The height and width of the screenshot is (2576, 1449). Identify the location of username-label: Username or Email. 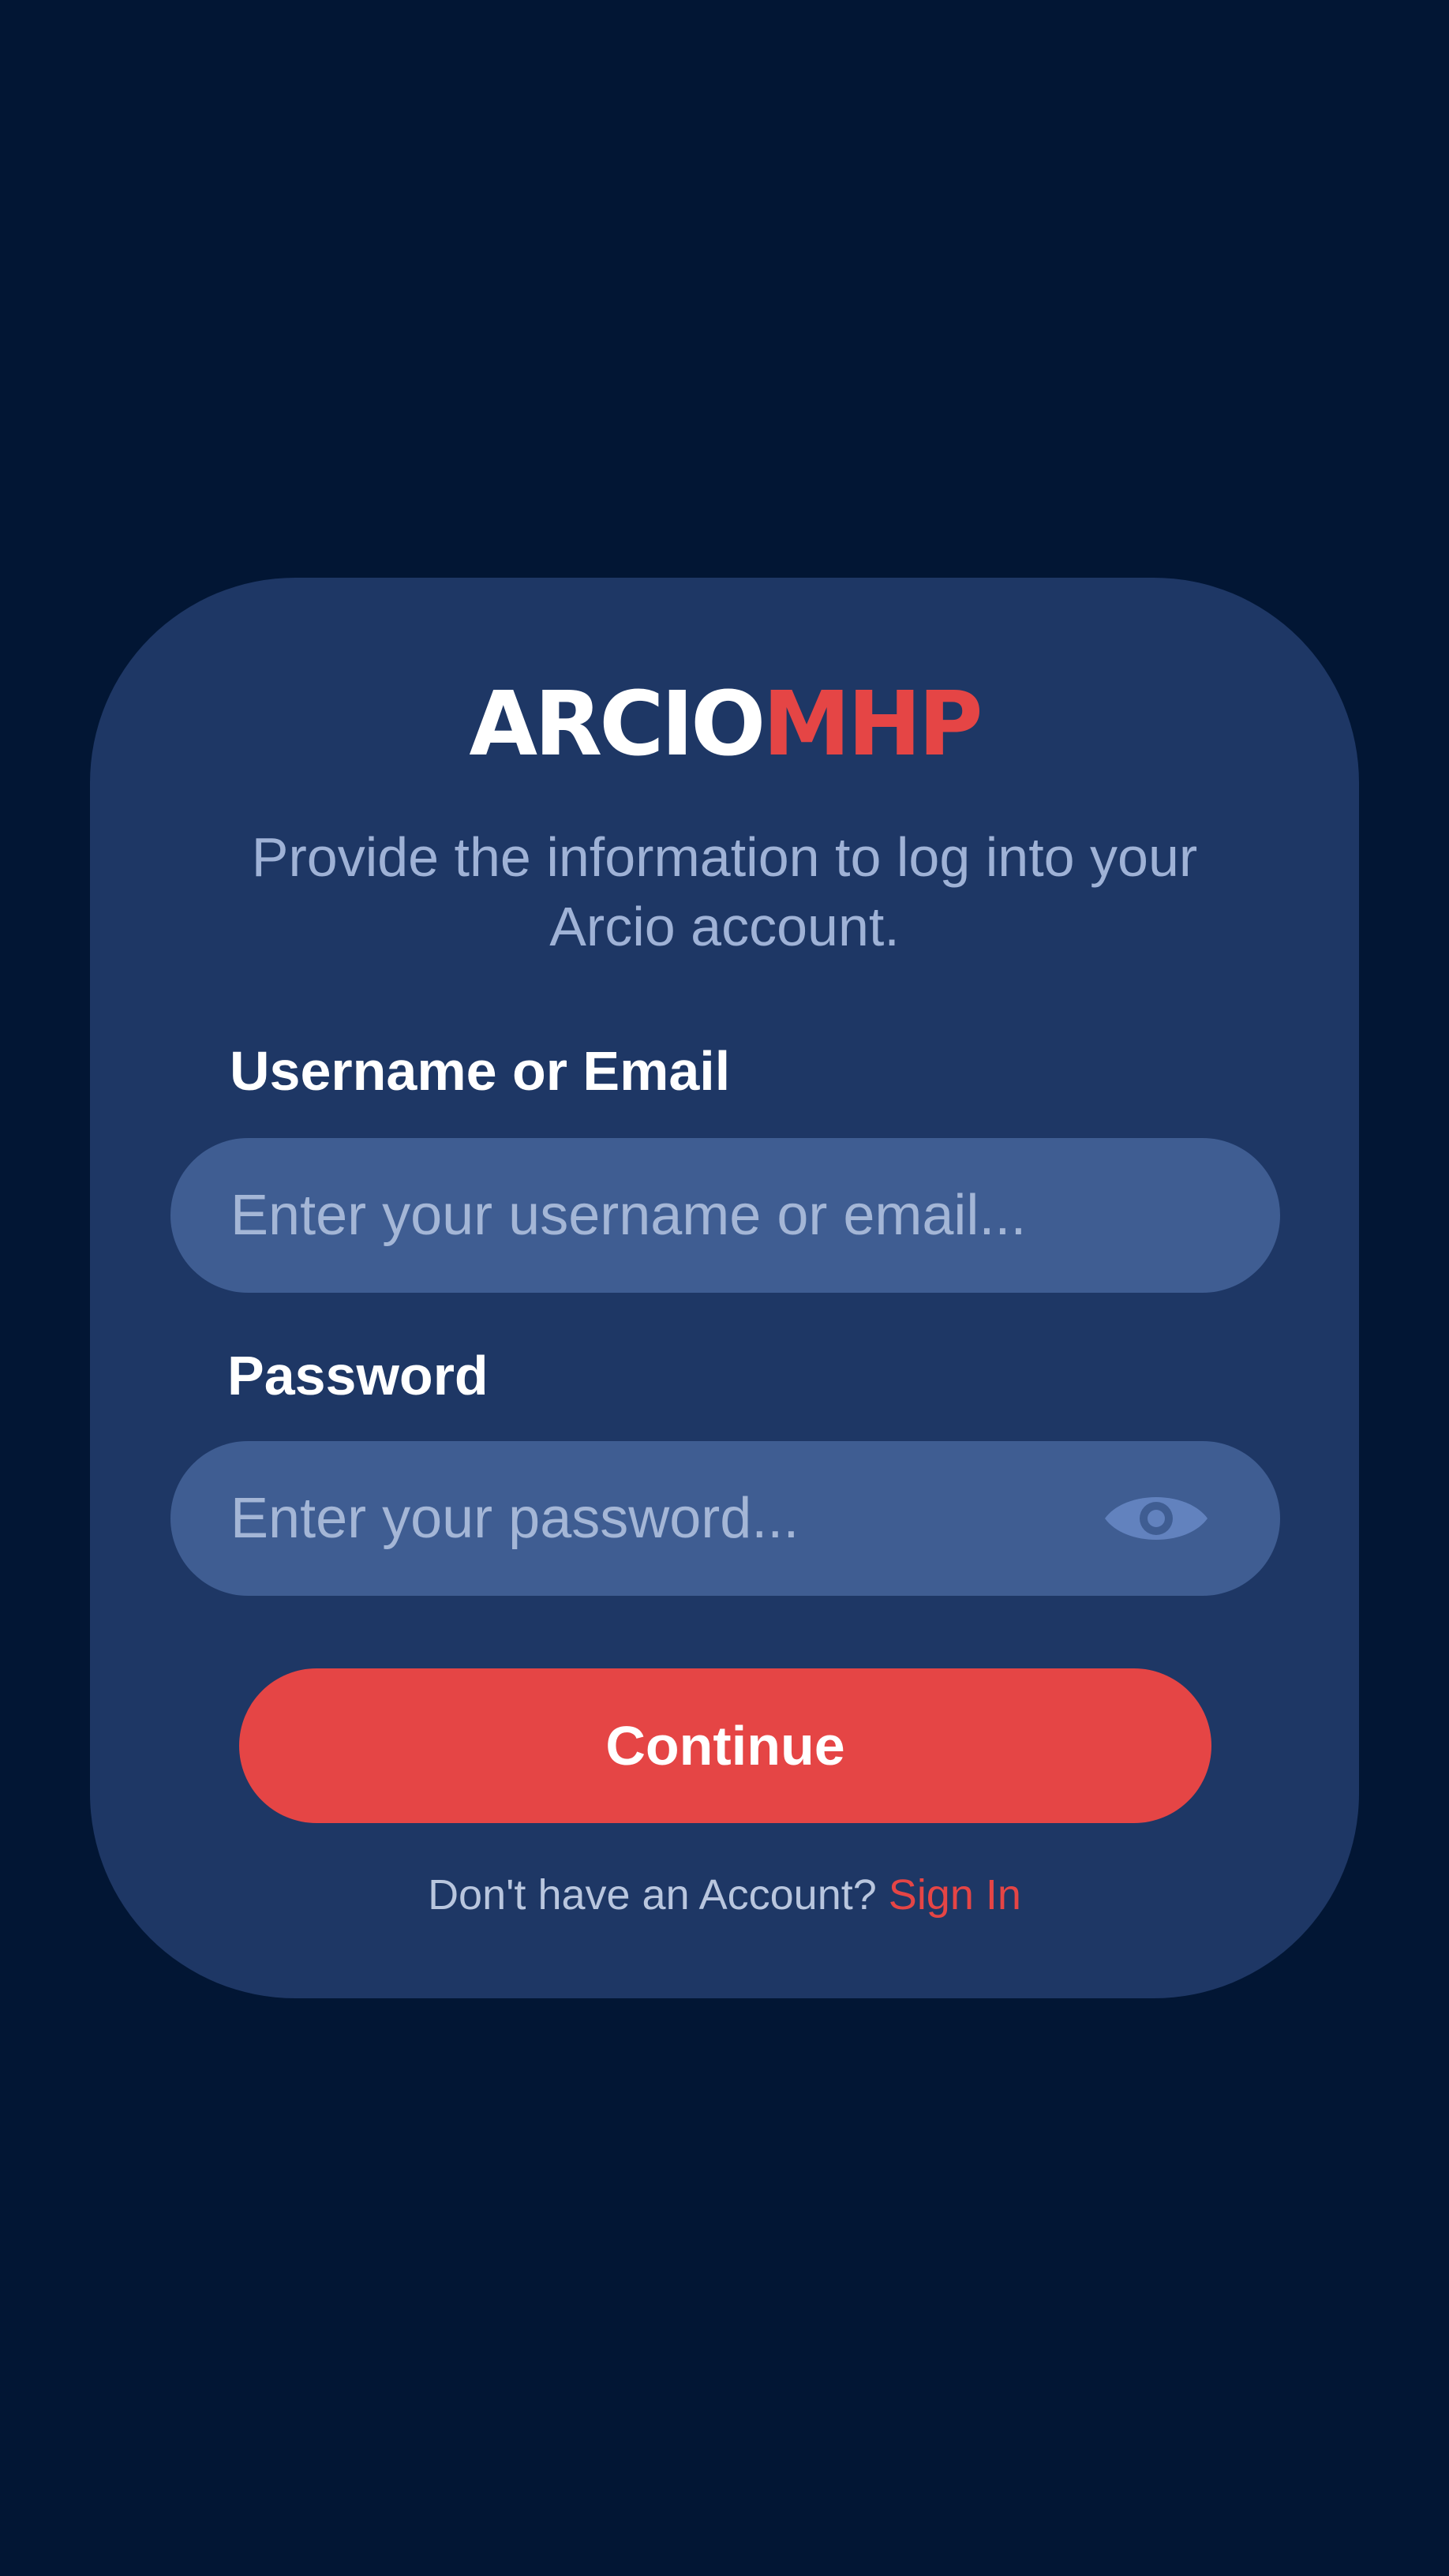
(480, 1071).